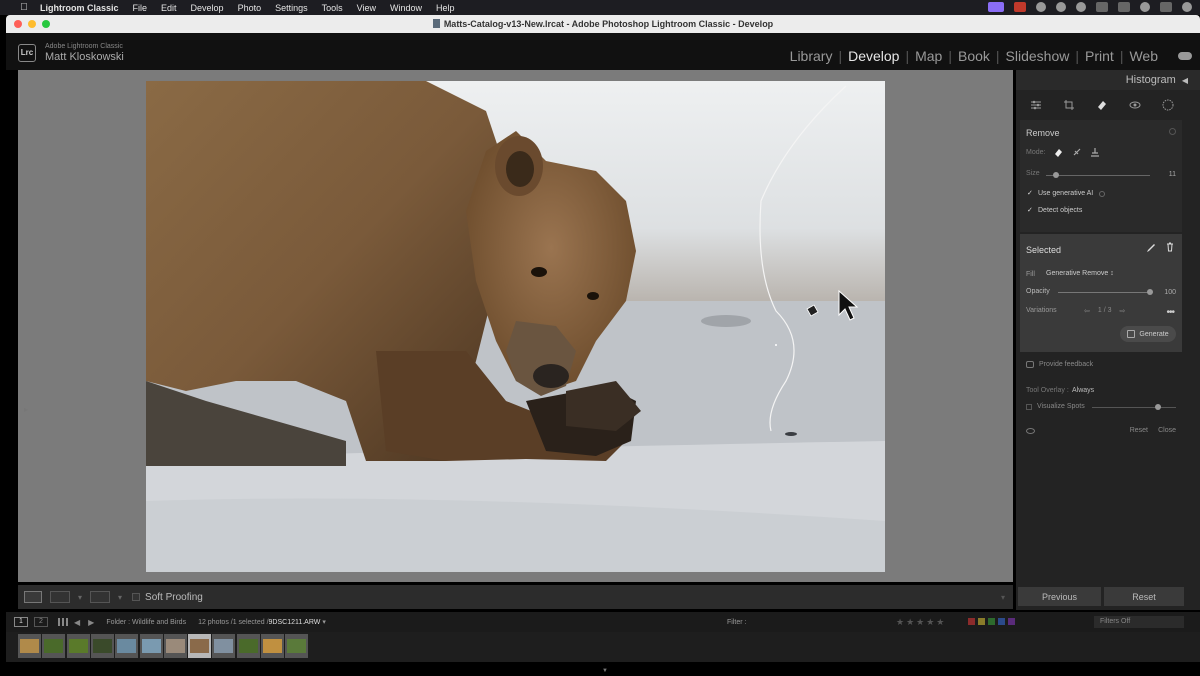 Image resolution: width=1200 pixels, height=676 pixels. Describe the element at coordinates (1124, 7) in the screenshot. I see `wifi-icon` at that location.